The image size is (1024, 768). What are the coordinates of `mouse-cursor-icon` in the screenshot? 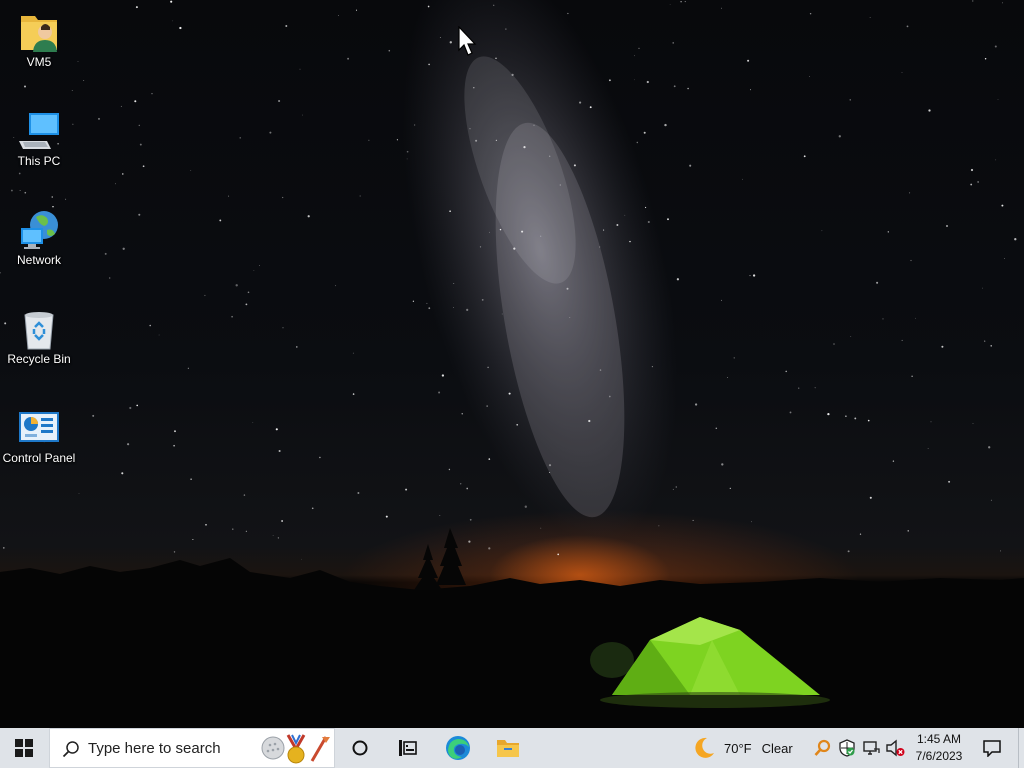 It's located at (467, 41).